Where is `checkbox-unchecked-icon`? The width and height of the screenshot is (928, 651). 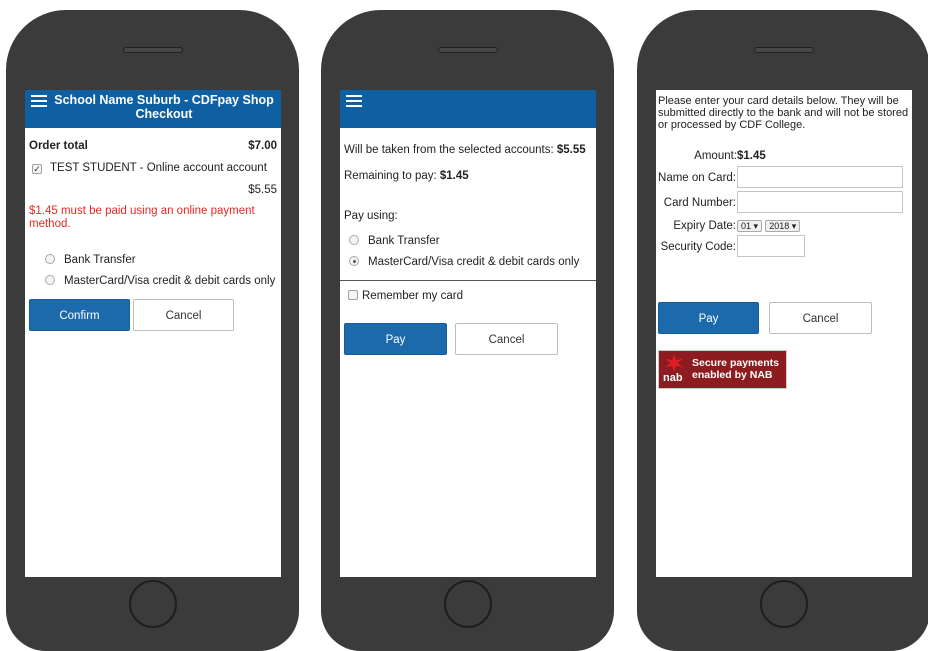 checkbox-unchecked-icon is located at coordinates (353, 295).